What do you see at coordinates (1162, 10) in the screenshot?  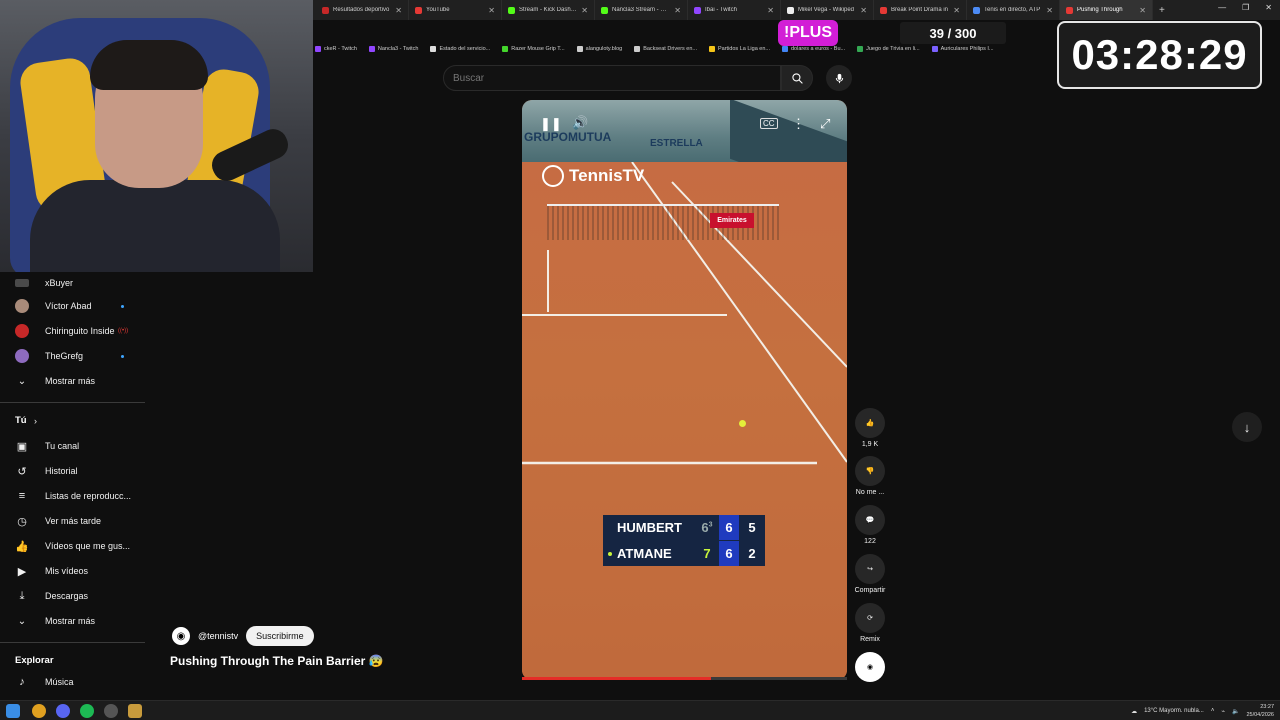 I see `new-tab-icon: +` at bounding box center [1162, 10].